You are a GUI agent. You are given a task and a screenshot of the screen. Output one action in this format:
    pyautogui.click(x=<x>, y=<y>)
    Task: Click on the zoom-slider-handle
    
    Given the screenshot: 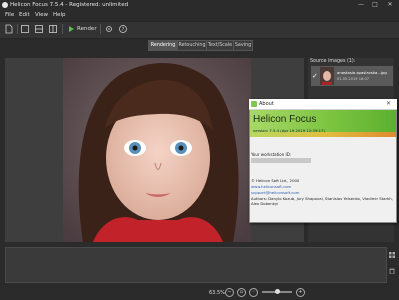 What is the action you would take?
    pyautogui.click(x=277, y=291)
    